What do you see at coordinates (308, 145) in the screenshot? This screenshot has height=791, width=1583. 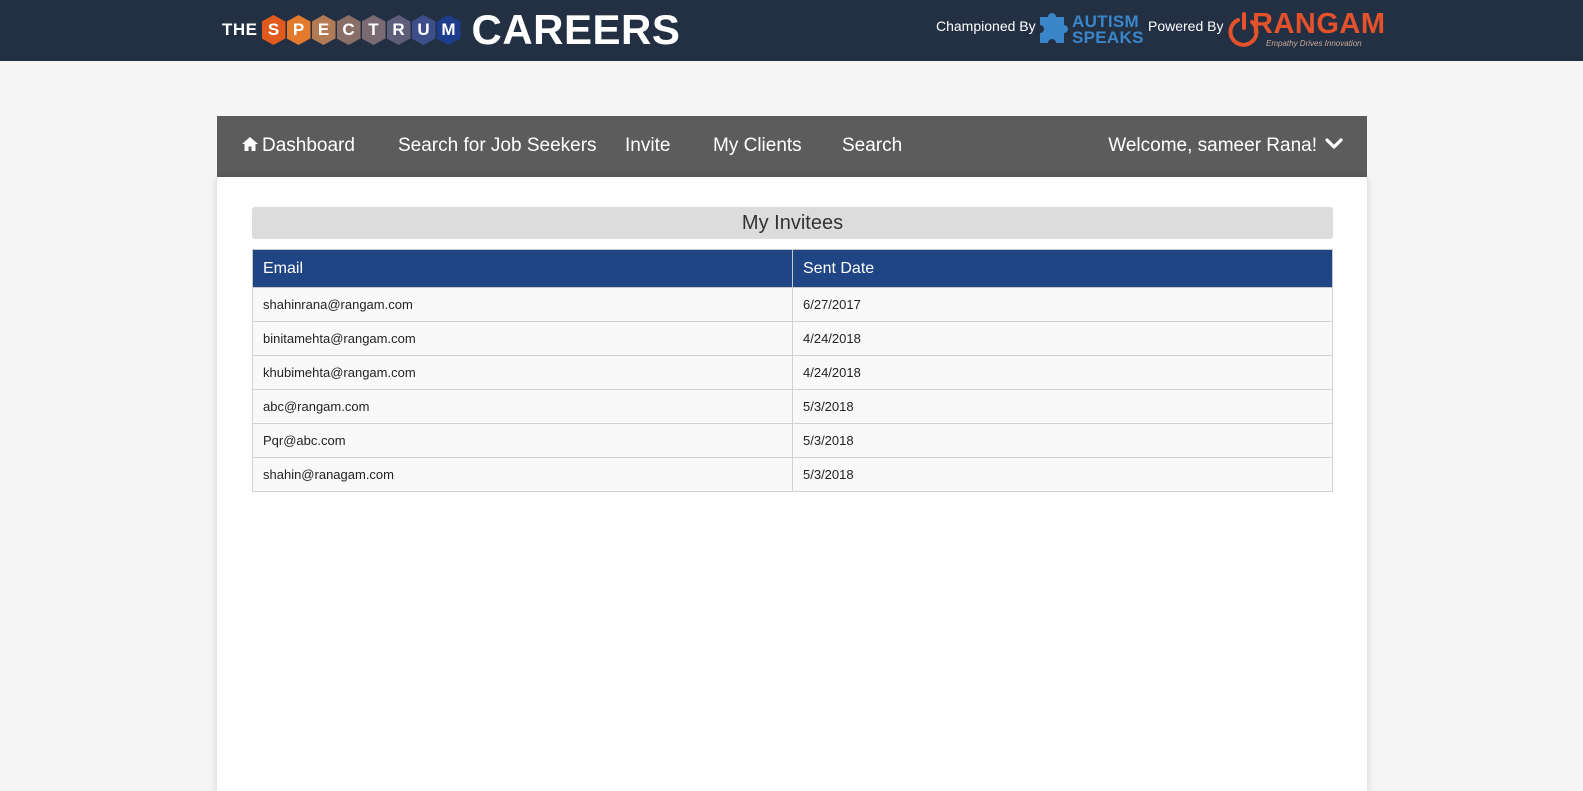 I see `nav-dashboard-label: Dashboard` at bounding box center [308, 145].